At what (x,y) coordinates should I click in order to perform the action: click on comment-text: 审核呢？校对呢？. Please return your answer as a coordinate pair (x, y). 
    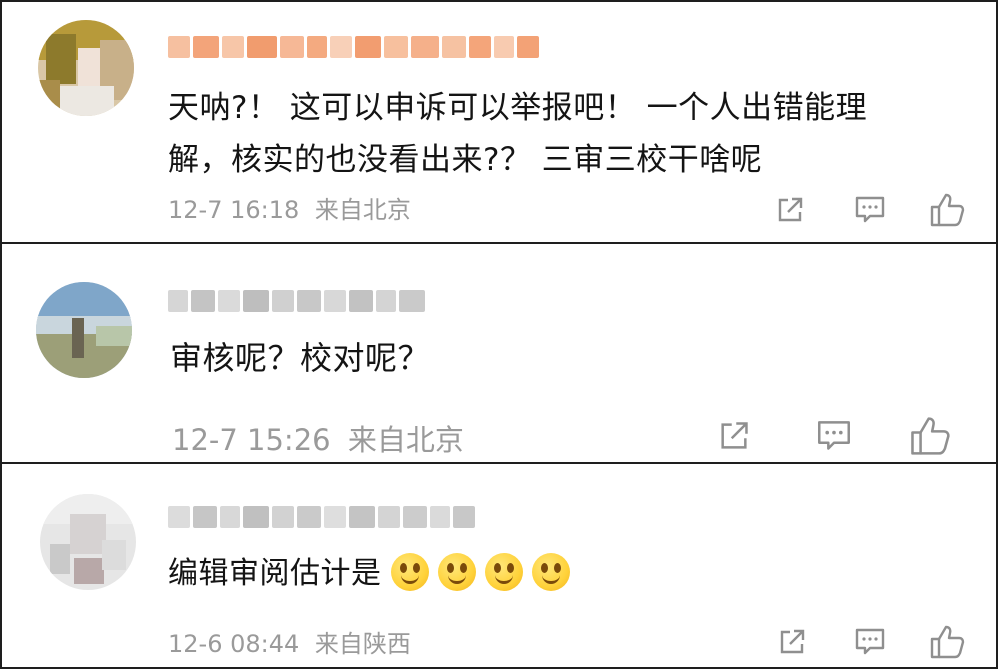
    Looking at the image, I should click on (300, 358).